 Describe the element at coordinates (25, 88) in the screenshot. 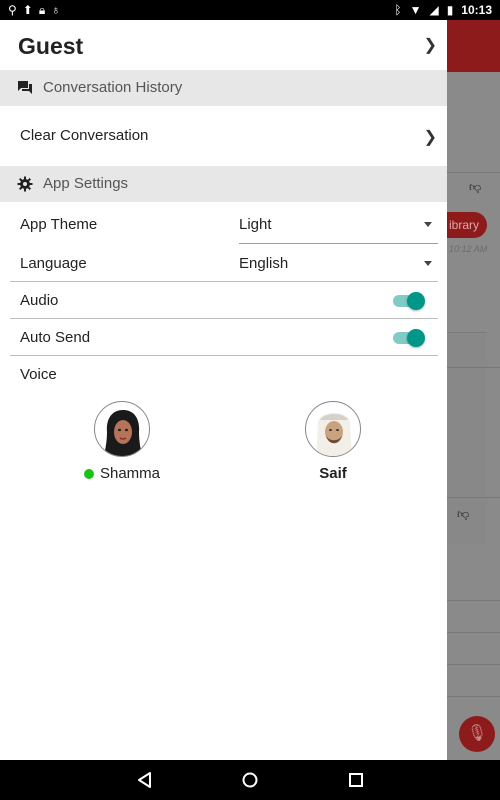

I see `chat-icon` at that location.